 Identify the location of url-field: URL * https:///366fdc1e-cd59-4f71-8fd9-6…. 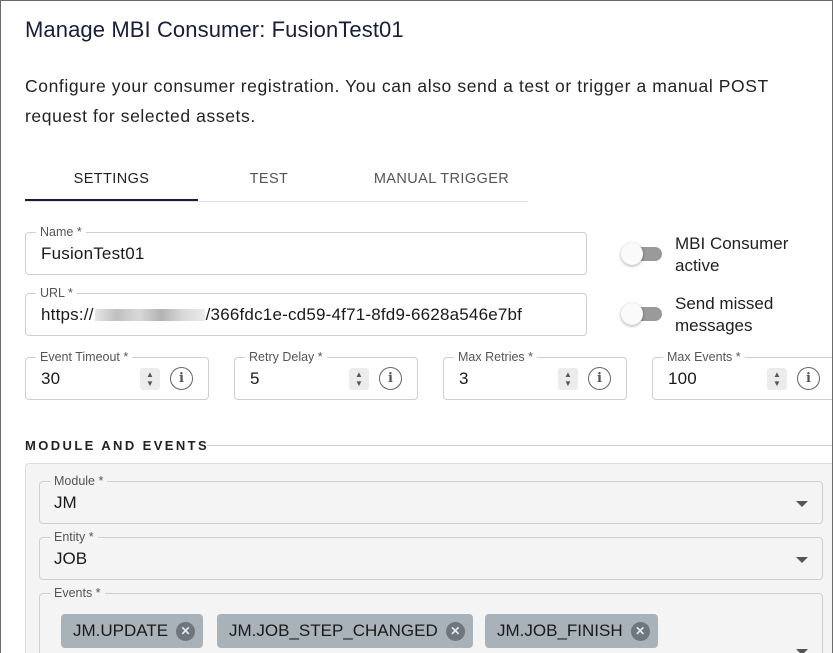
(306, 310).